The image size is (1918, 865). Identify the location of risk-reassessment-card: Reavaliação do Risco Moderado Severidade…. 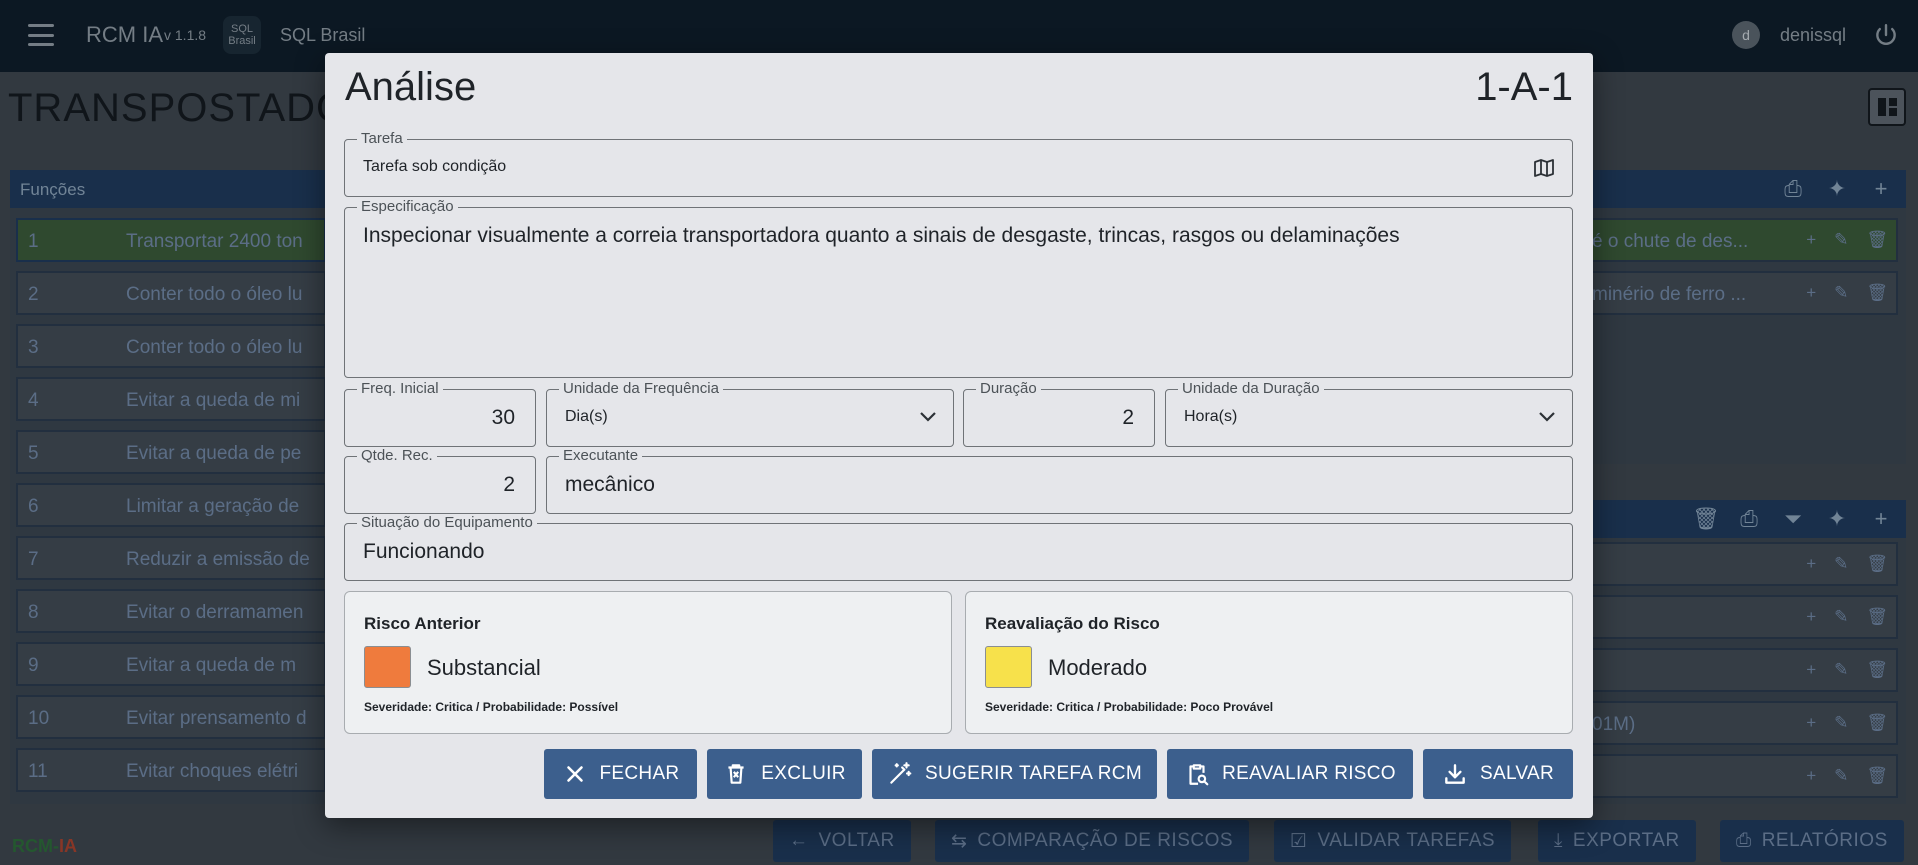
(1269, 662).